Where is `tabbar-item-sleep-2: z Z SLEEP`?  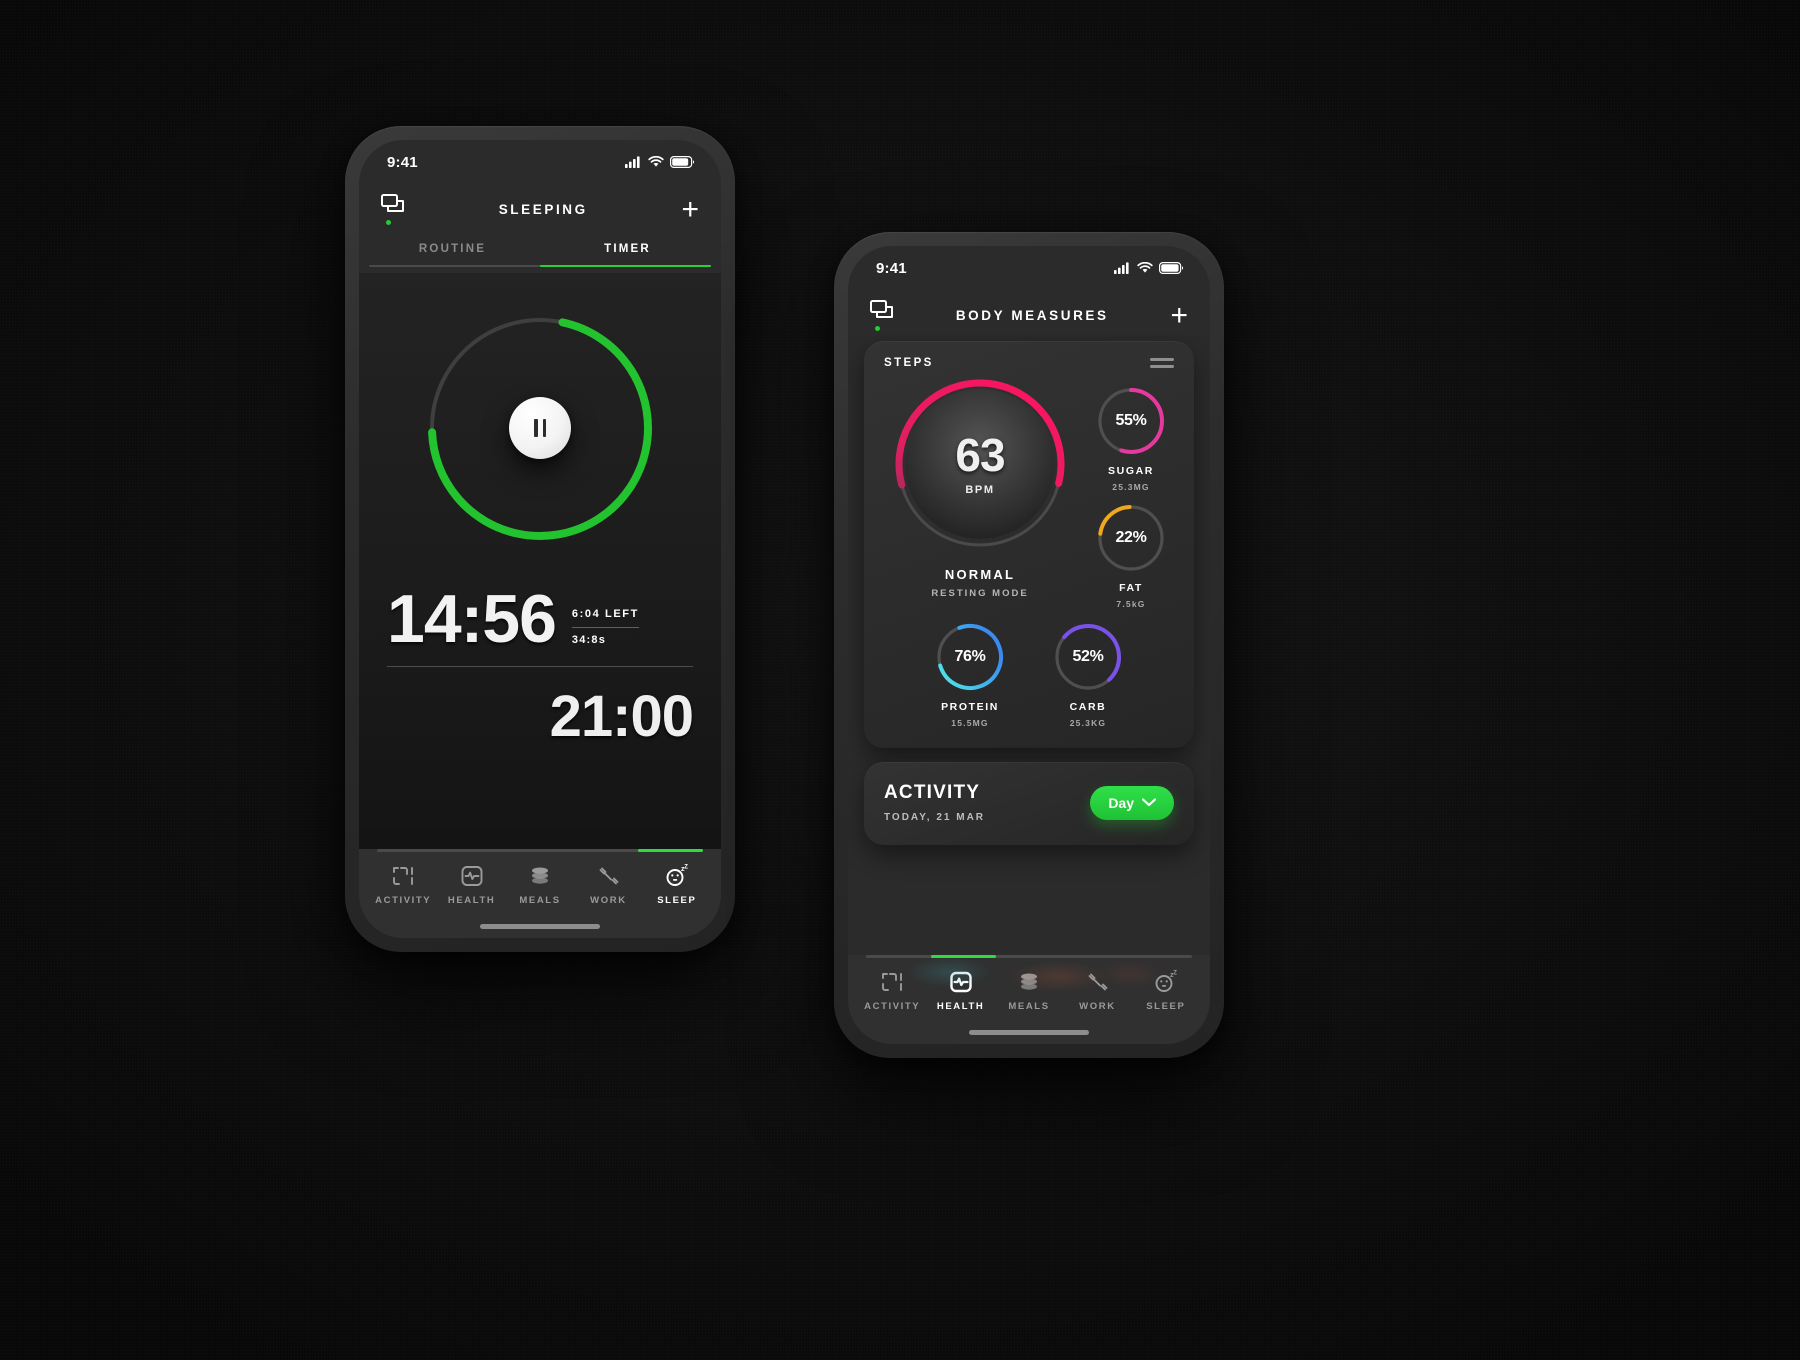
tabbar-item-sleep-2: z Z SLEEP is located at coordinates (1166, 991).